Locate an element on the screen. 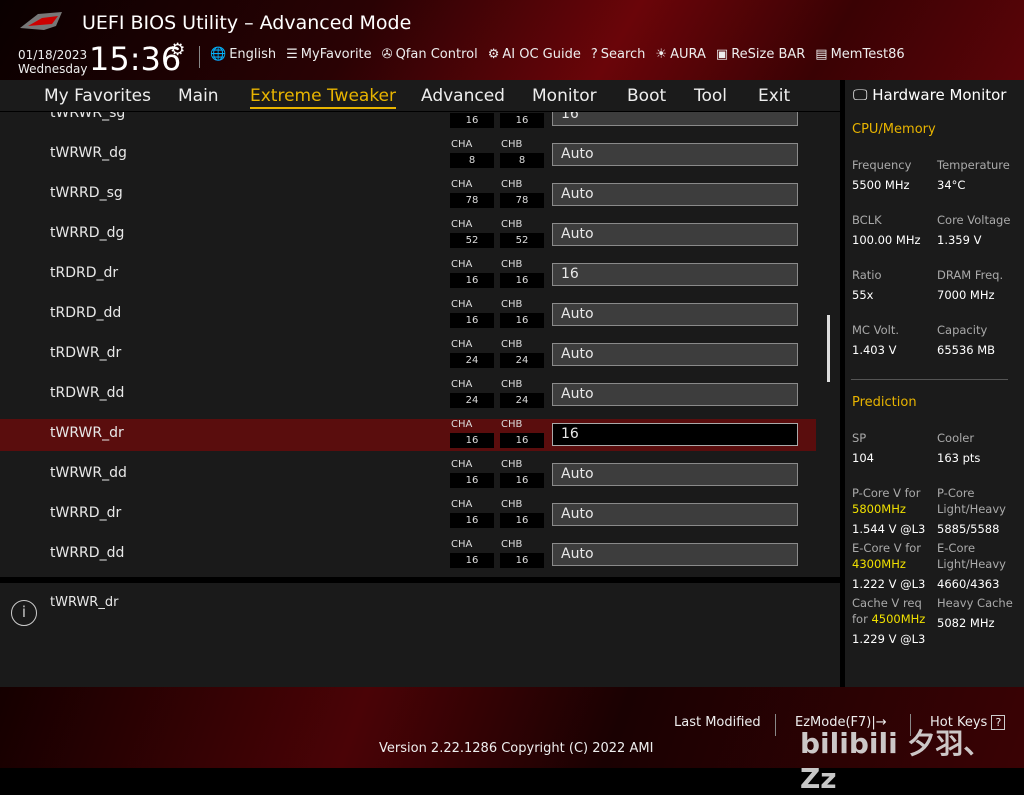  label: SP is located at coordinates (859, 438).